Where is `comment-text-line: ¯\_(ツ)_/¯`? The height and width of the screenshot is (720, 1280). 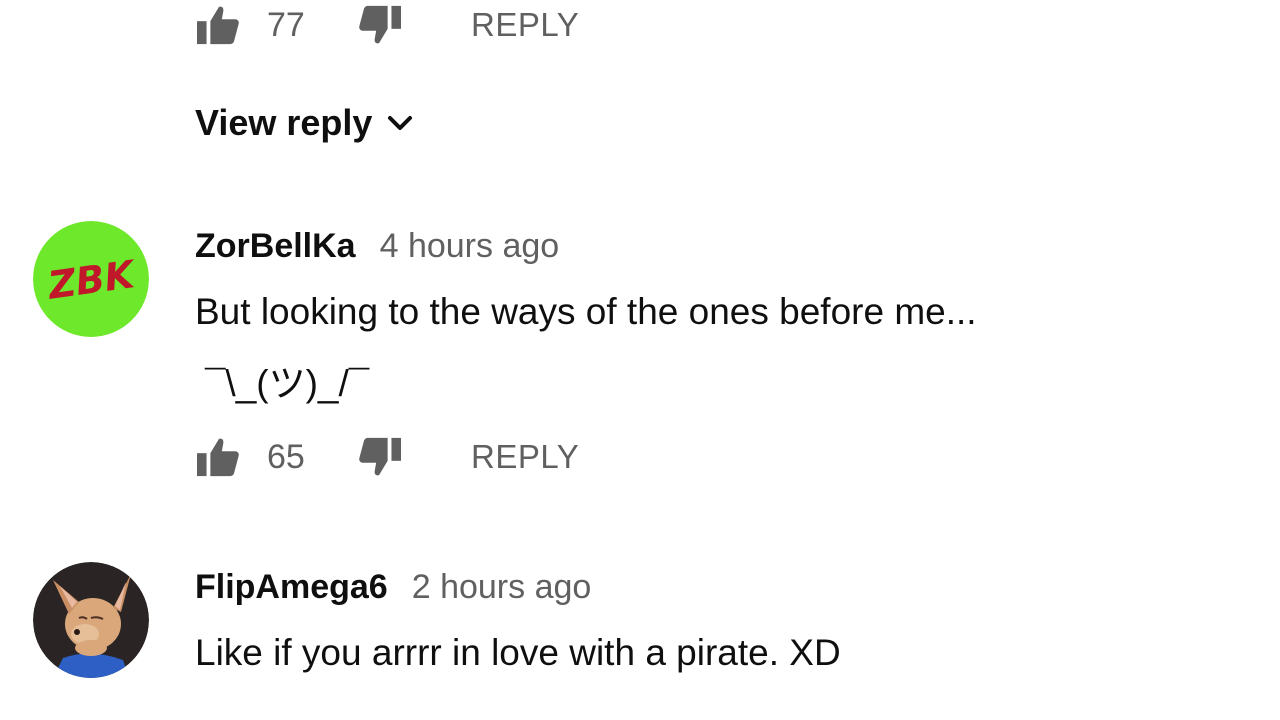 comment-text-line: ¯\_(ツ)_/¯ is located at coordinates (287, 383).